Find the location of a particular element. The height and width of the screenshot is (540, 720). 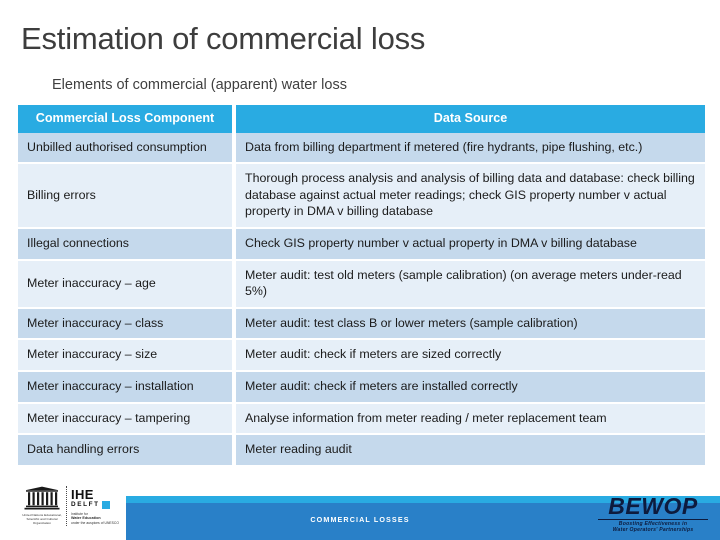

table-header: Commercial Loss Component Data Source is located at coordinates (361, 119).